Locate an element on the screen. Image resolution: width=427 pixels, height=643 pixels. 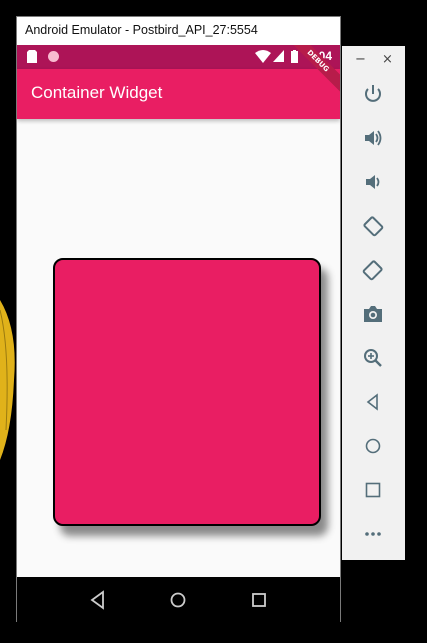
volume-up-icon is located at coordinates (373, 138).